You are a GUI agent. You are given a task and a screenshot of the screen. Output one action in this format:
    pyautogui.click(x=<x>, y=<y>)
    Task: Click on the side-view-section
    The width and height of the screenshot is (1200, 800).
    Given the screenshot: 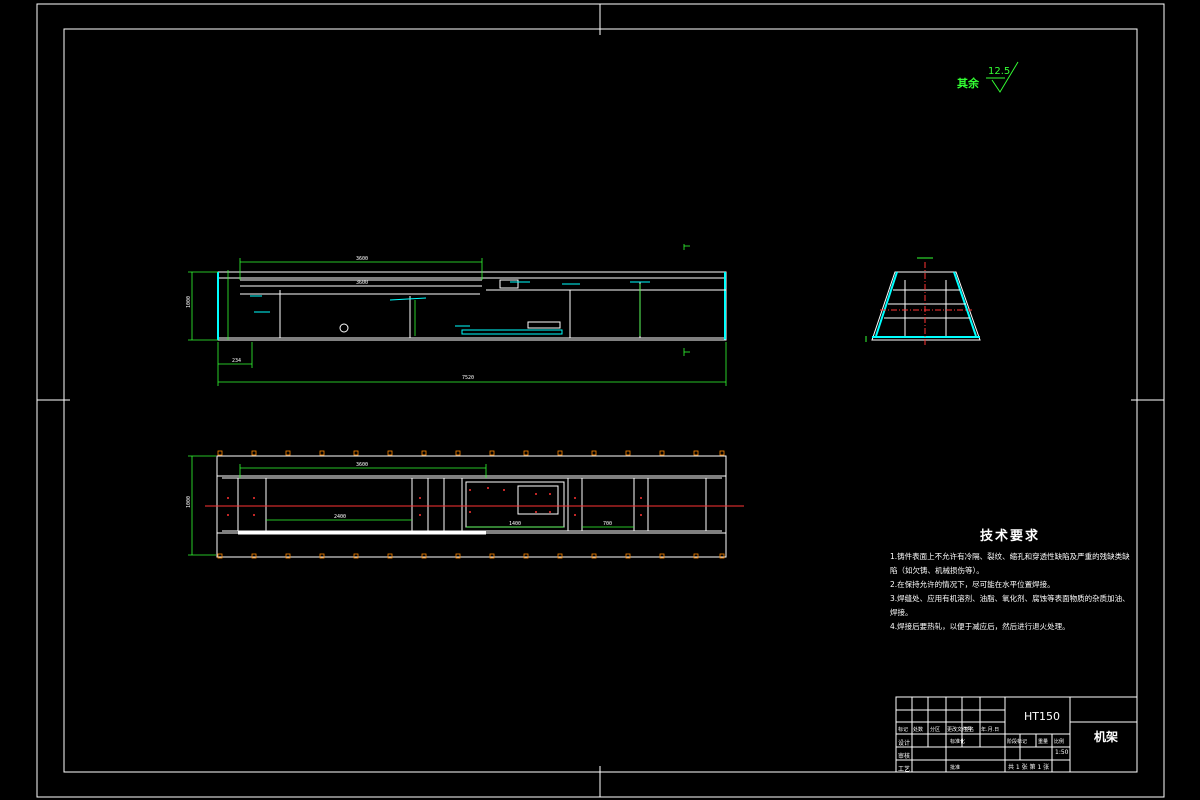 What is the action you would take?
    pyautogui.click(x=923, y=301)
    